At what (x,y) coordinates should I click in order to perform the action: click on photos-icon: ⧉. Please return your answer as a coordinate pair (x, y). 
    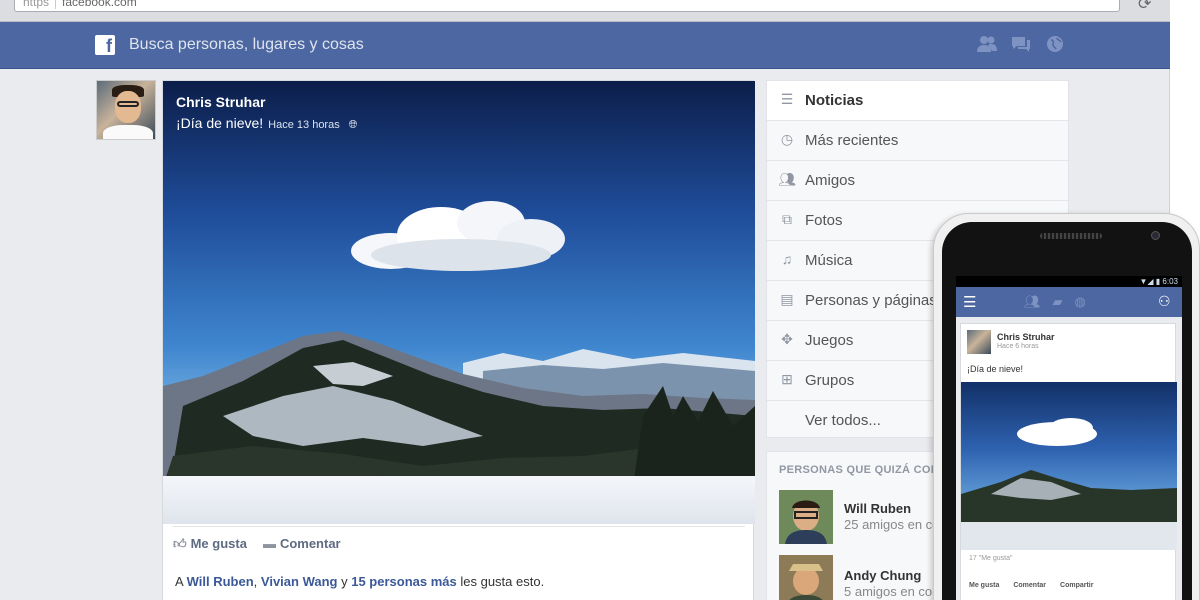
    Looking at the image, I should click on (787, 219).